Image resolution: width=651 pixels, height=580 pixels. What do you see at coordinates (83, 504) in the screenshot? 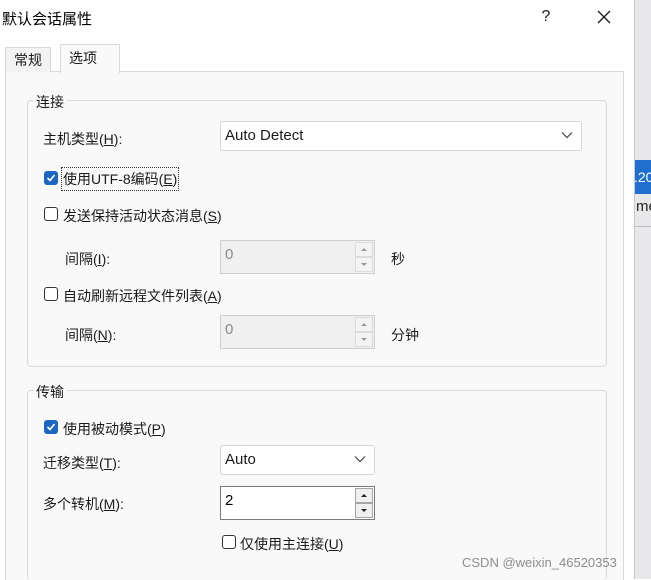
I see `multi-transfer-label: 多个转机(M):` at bounding box center [83, 504].